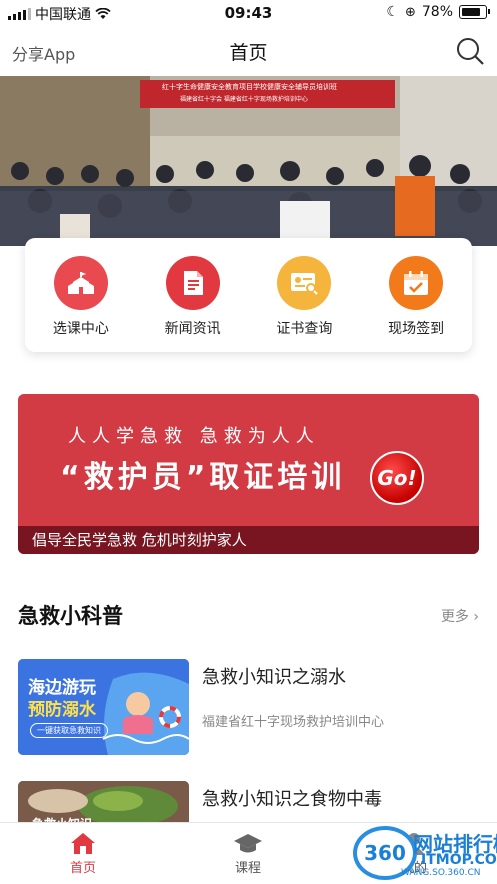 The width and height of the screenshot is (497, 884). I want to click on graduation-cap-icon, so click(248, 843).